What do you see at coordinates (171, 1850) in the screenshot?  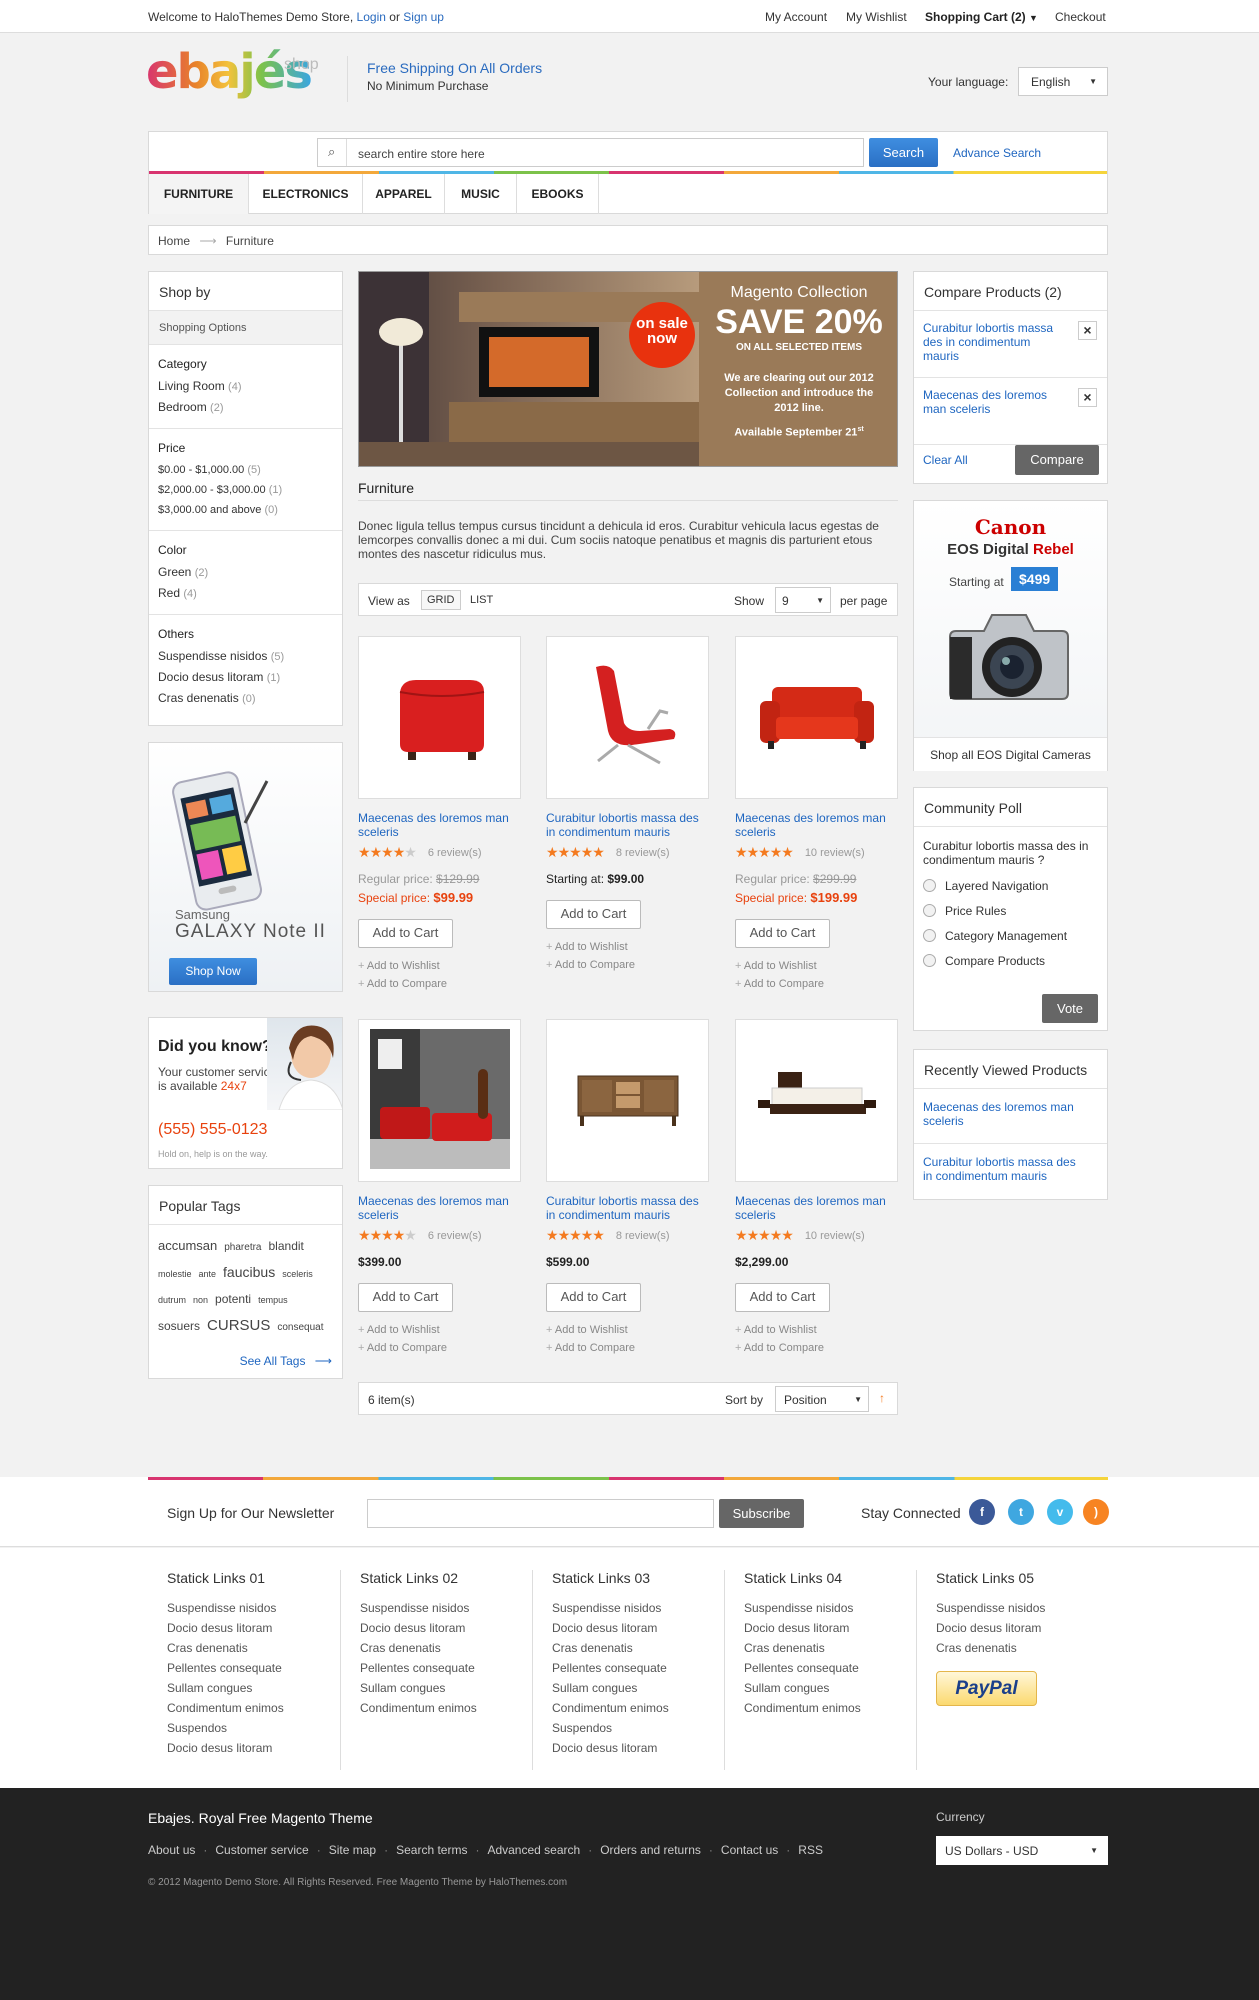 I see `footer-nav-link: About us` at bounding box center [171, 1850].